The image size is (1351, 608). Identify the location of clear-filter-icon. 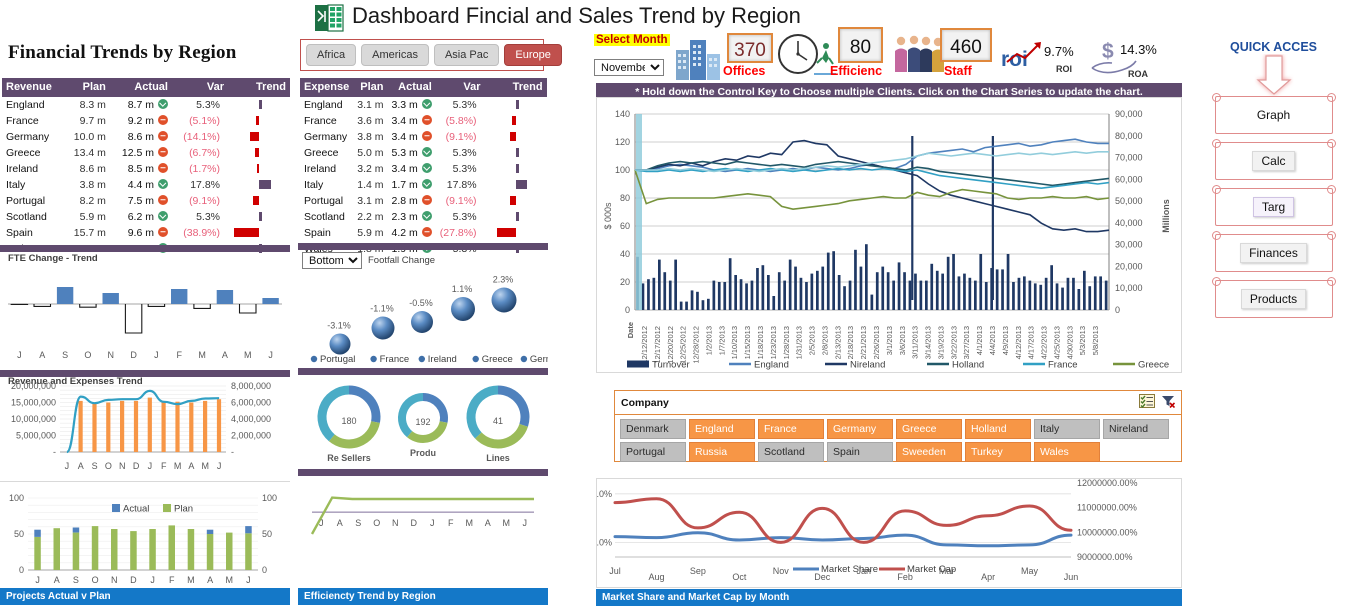
(1168, 402).